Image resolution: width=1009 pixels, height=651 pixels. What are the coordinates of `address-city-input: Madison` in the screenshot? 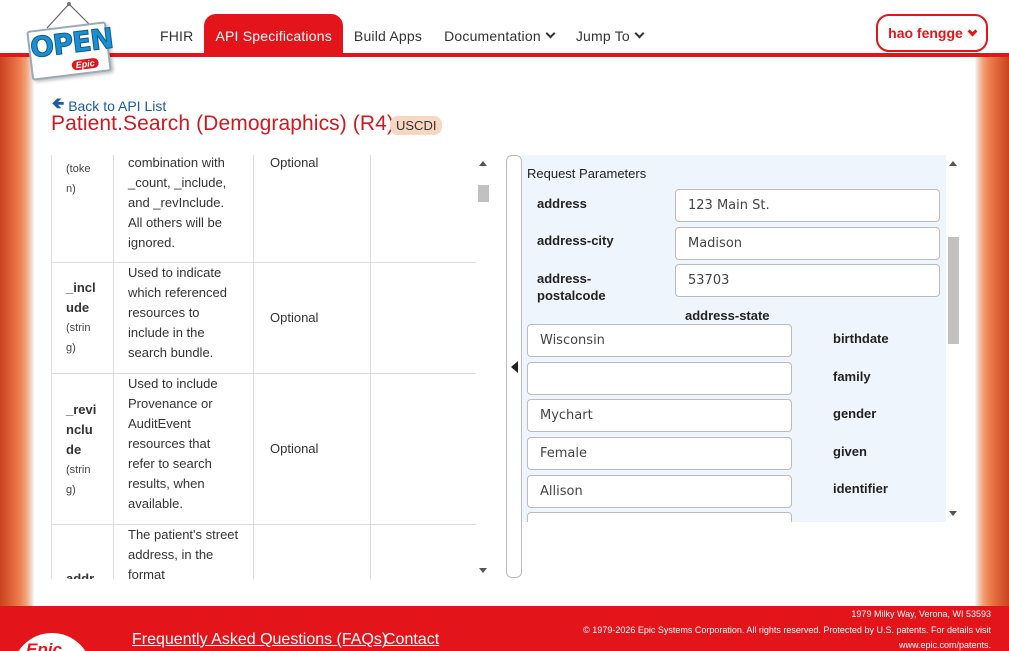 It's located at (807, 243).